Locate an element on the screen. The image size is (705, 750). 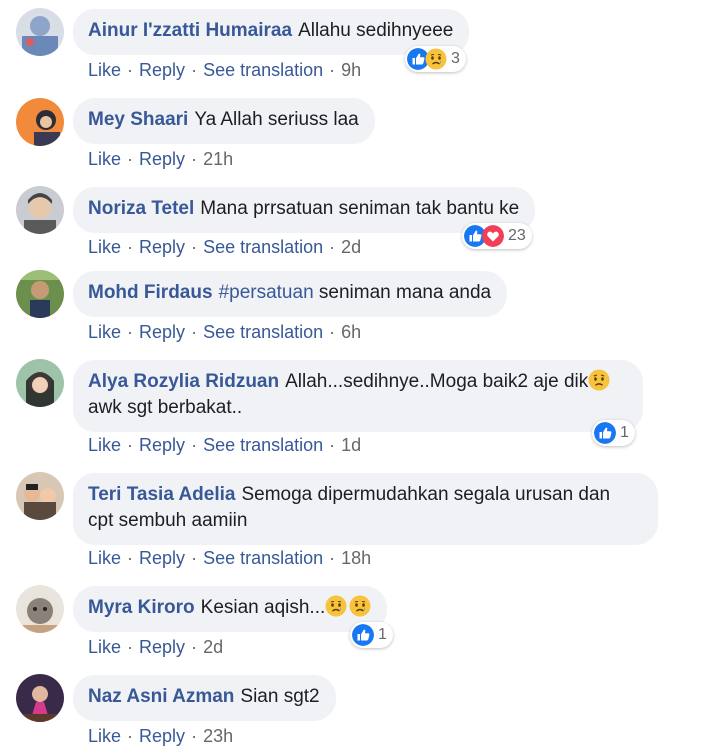
comment-actions: Like · Reply · See translation · 9h is located at coordinates (224, 70).